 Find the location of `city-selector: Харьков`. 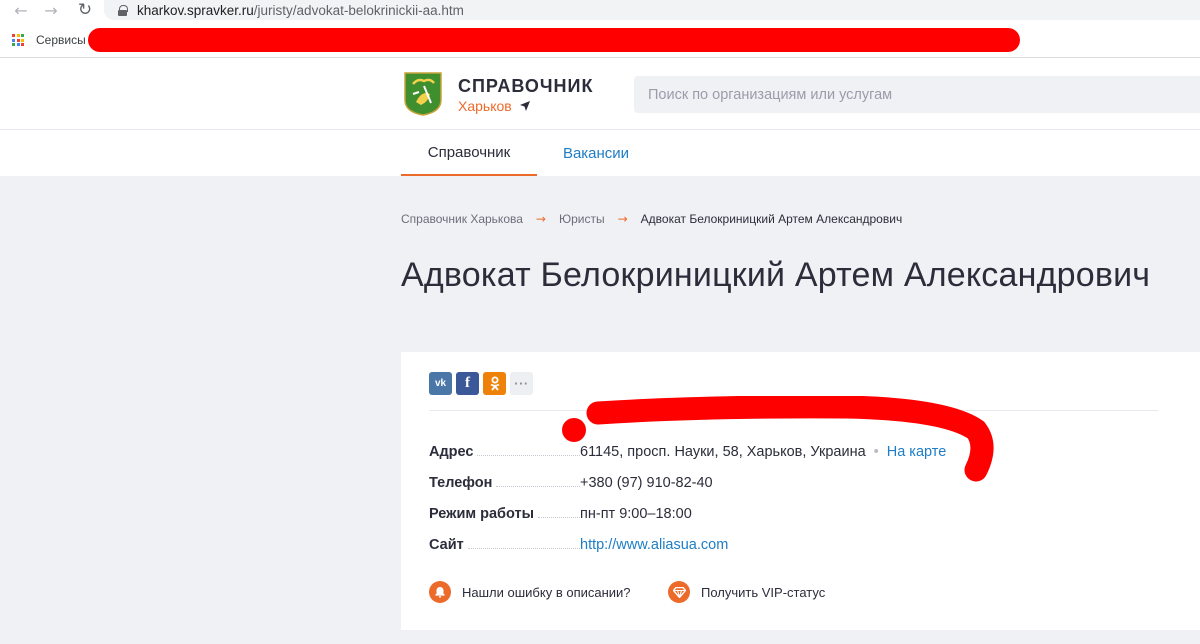

city-selector: Харьков is located at coordinates (494, 106).